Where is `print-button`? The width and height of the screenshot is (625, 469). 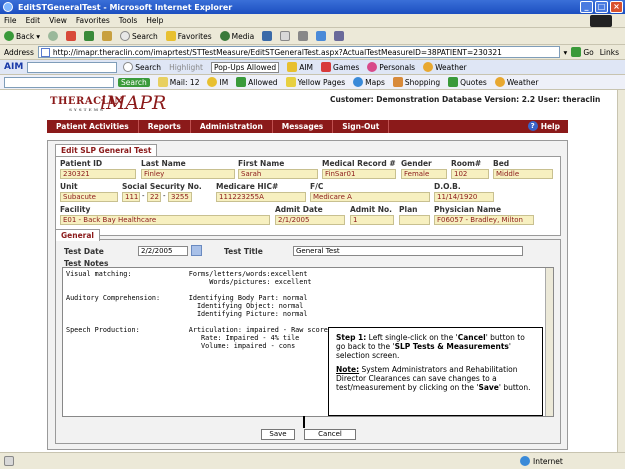 print-button is located at coordinates (303, 36).